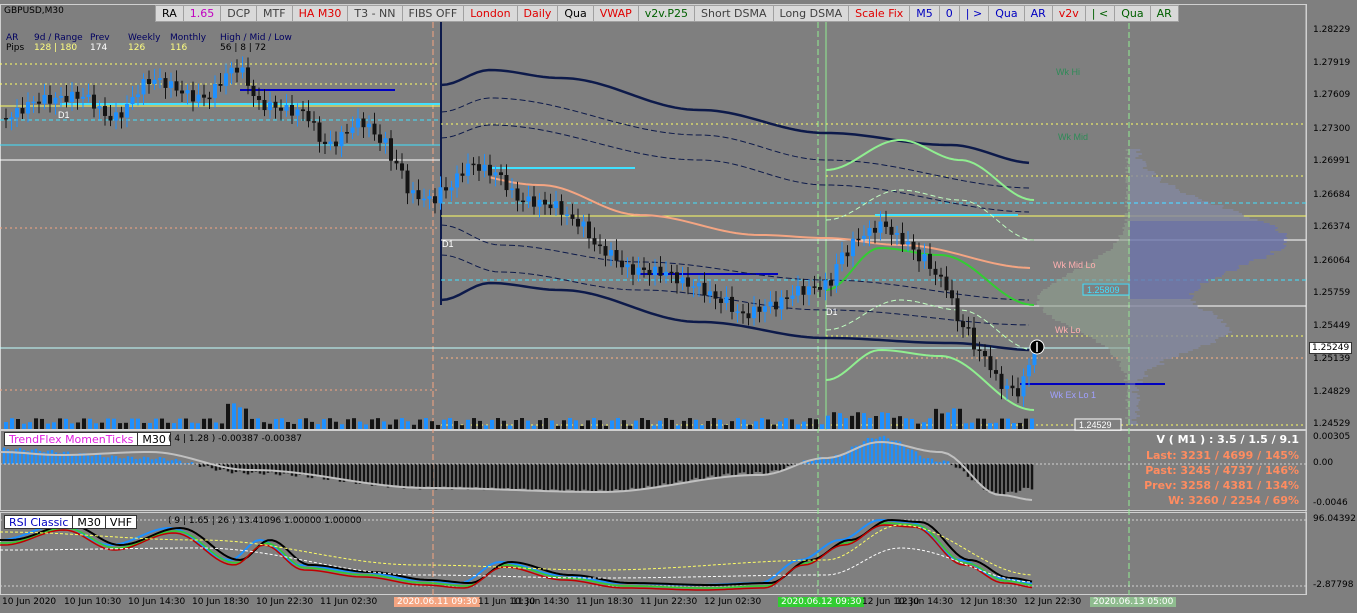  What do you see at coordinates (274, 13) in the screenshot?
I see `toolbar-button-3: MTF` at bounding box center [274, 13].